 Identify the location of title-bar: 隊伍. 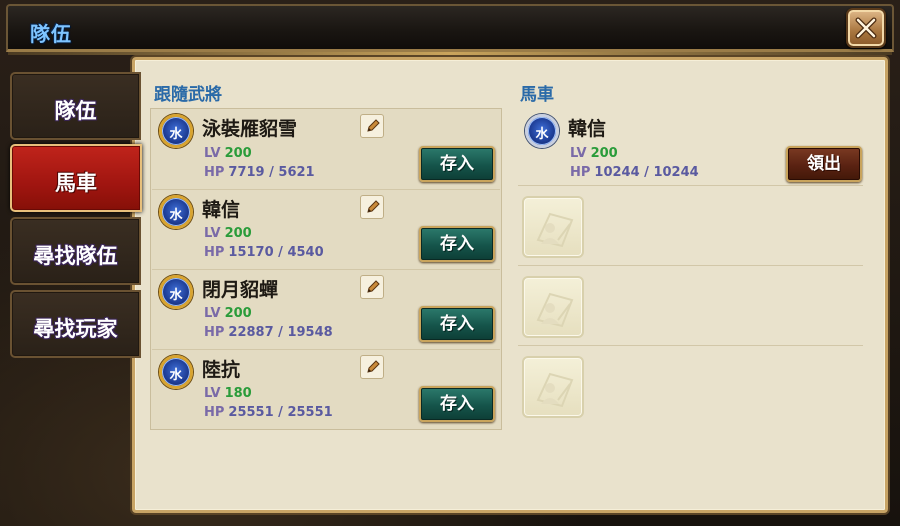
(450, 29).